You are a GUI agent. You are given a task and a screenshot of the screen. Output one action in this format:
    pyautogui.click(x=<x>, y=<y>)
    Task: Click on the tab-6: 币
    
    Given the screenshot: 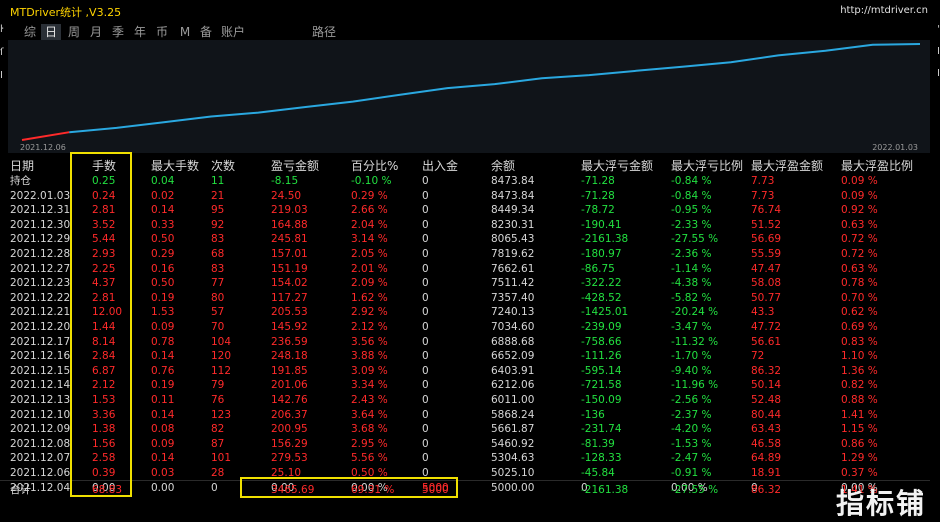 What is the action you would take?
    pyautogui.click(x=162, y=32)
    